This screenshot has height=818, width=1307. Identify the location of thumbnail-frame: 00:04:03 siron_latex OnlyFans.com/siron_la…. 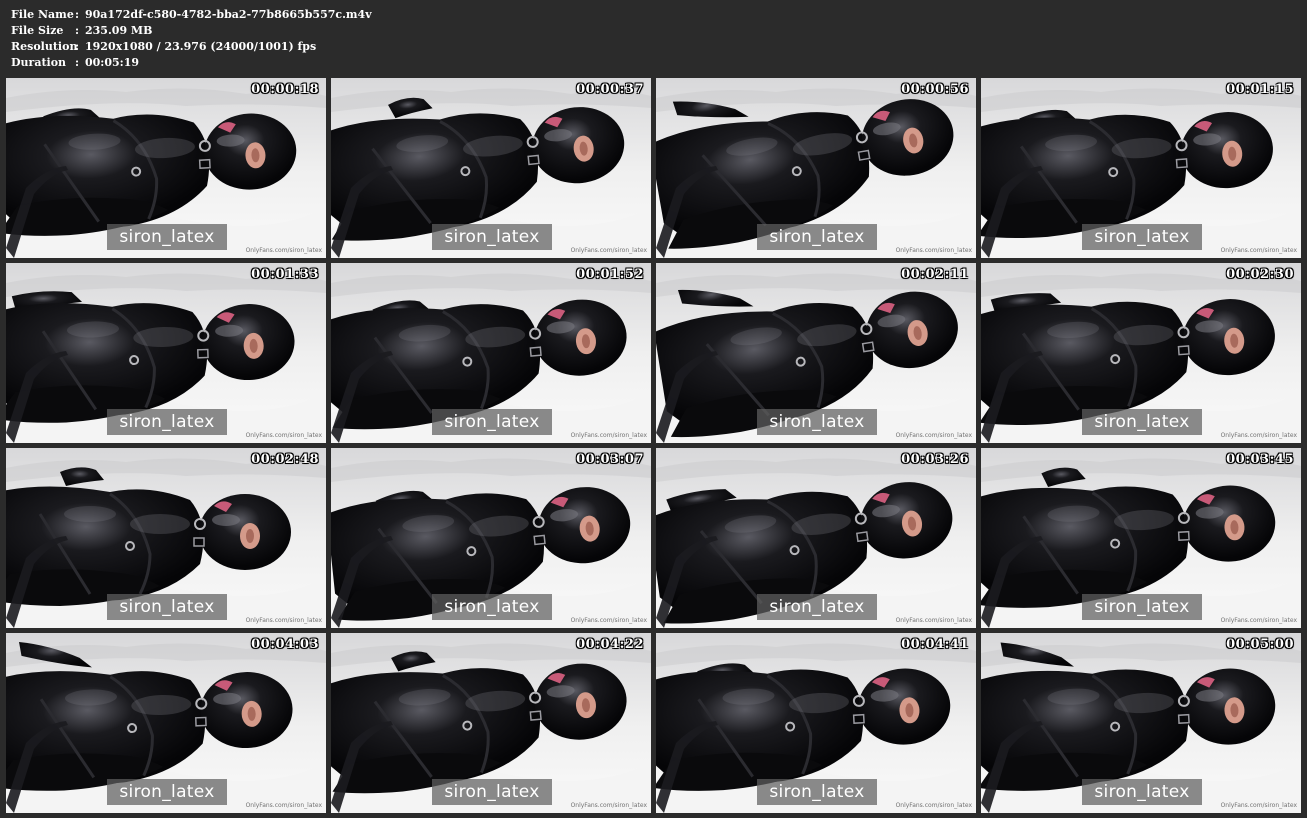
(166, 723).